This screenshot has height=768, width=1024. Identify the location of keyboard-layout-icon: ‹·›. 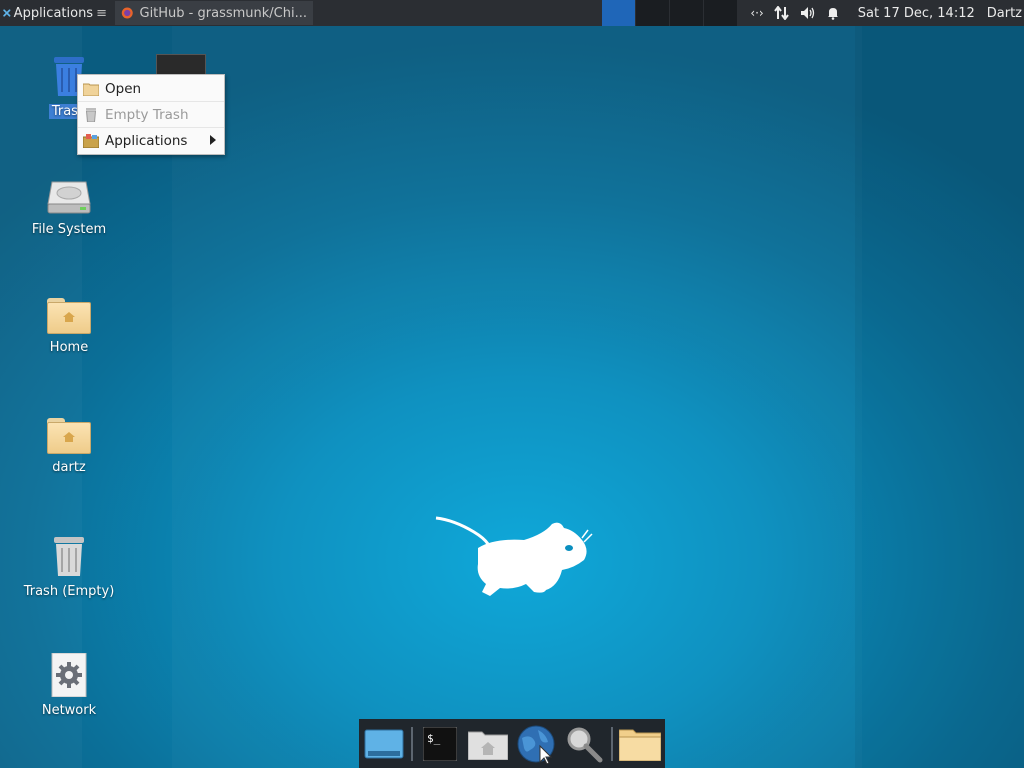
(756, 13).